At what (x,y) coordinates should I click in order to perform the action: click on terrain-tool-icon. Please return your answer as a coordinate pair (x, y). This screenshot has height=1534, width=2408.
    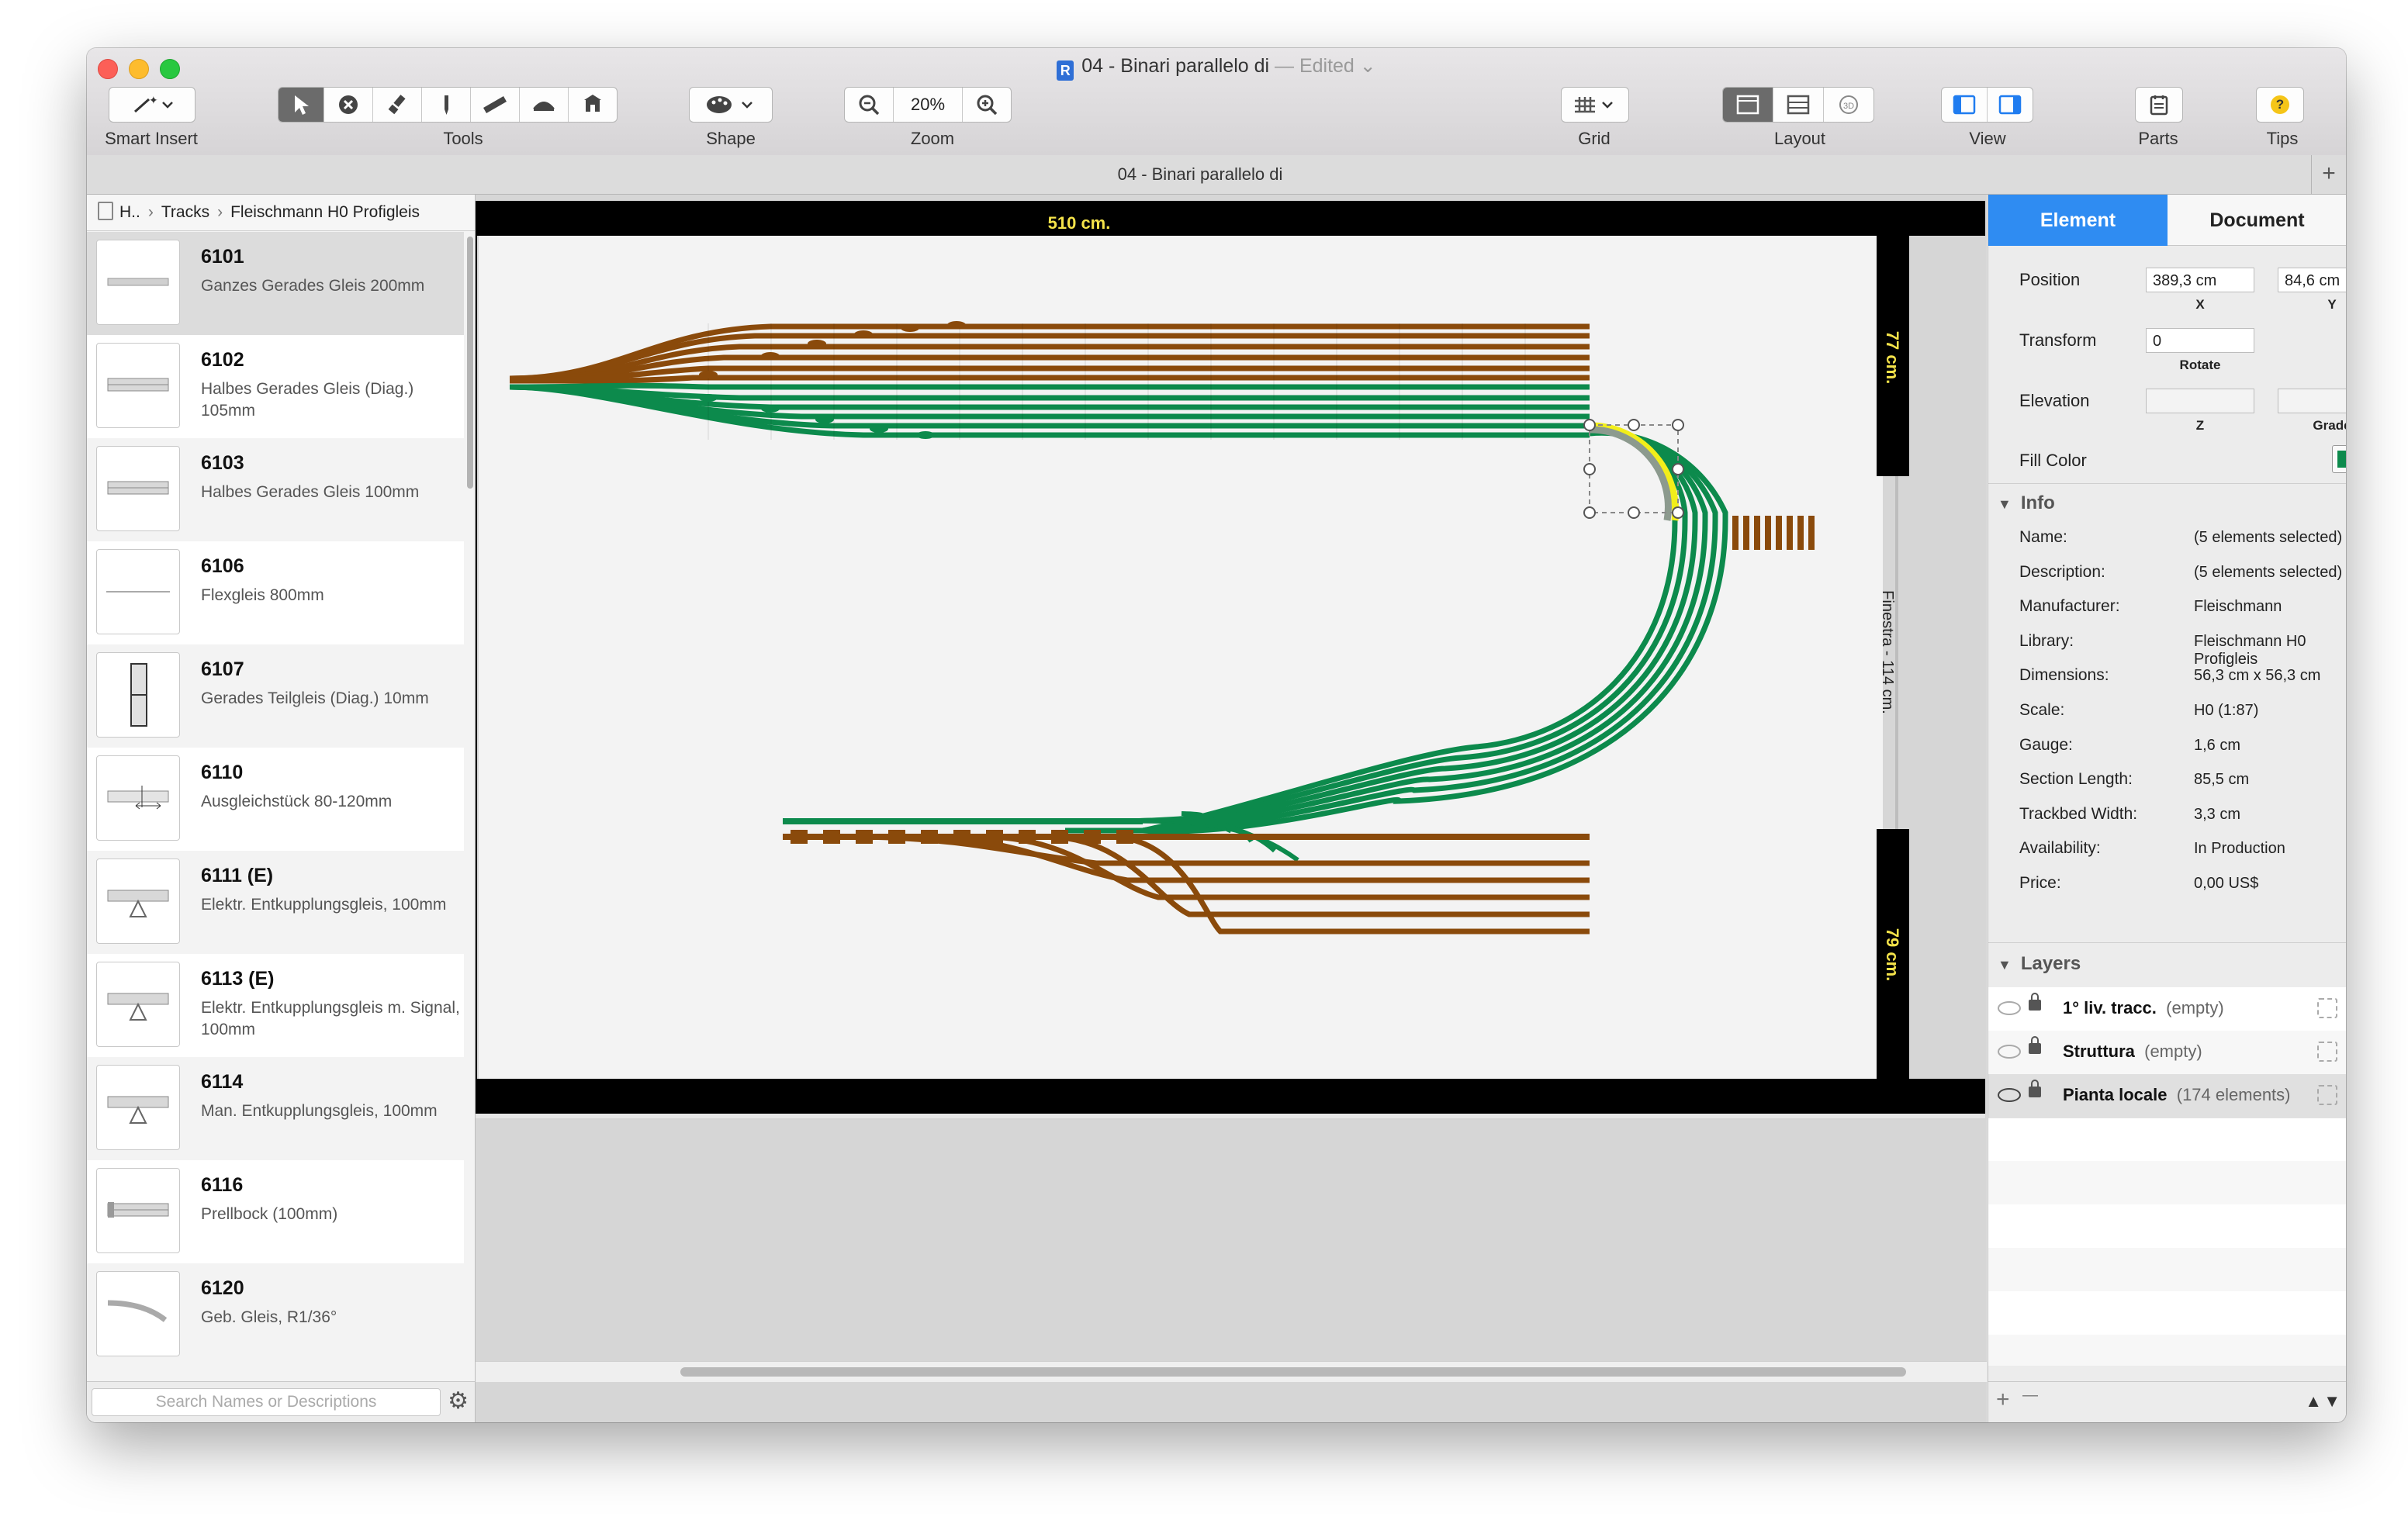
    Looking at the image, I should click on (544, 105).